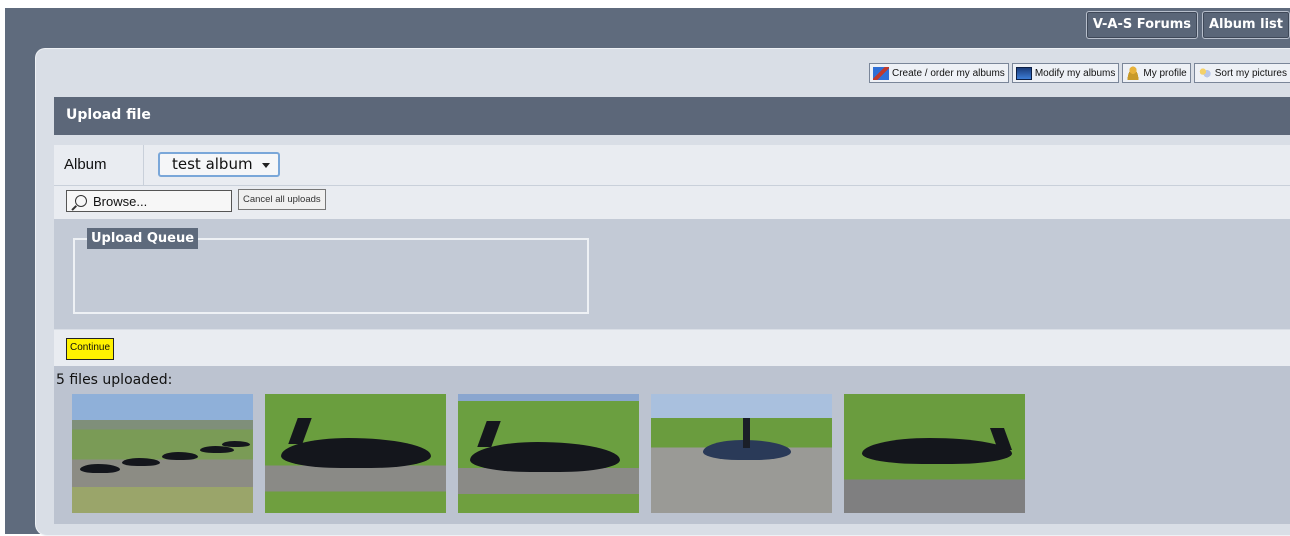  I want to click on album-select-value: test album, so click(212, 164).